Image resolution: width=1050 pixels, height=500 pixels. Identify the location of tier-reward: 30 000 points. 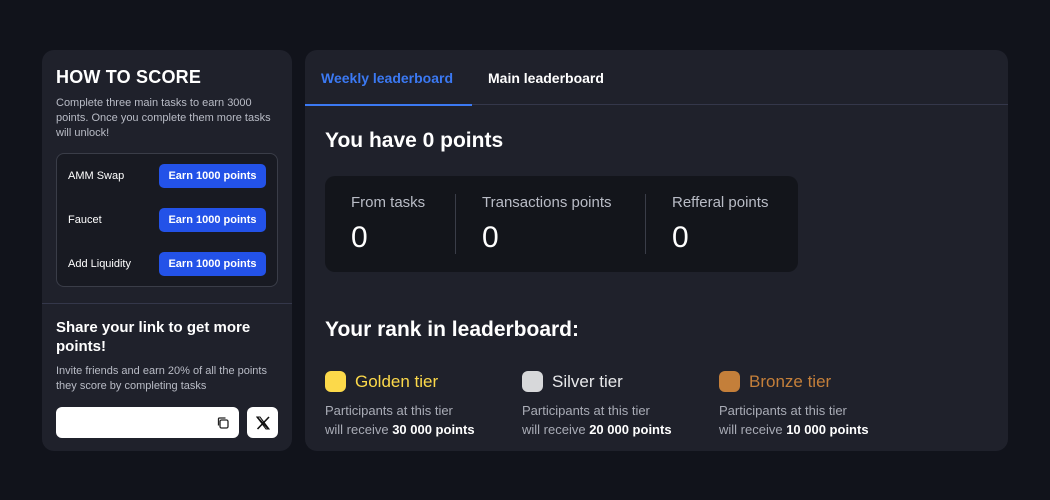
(433, 429).